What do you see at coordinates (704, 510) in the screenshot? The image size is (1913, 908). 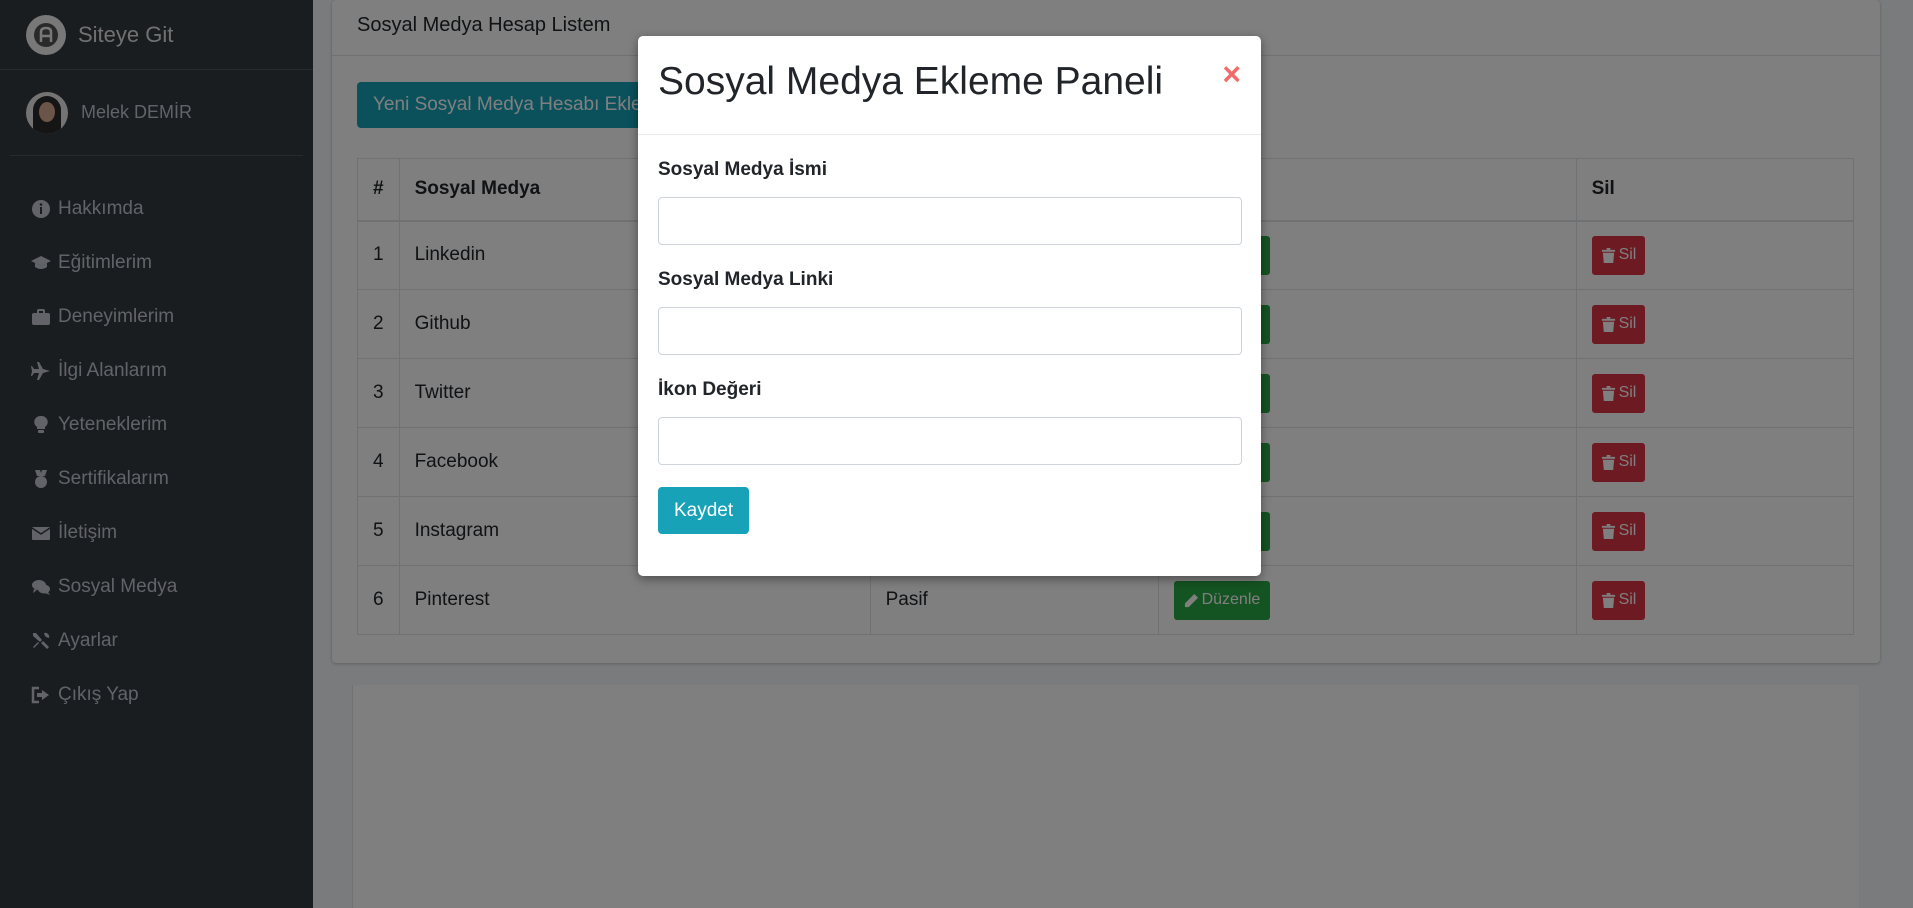 I see `save-button: Kaydet` at bounding box center [704, 510].